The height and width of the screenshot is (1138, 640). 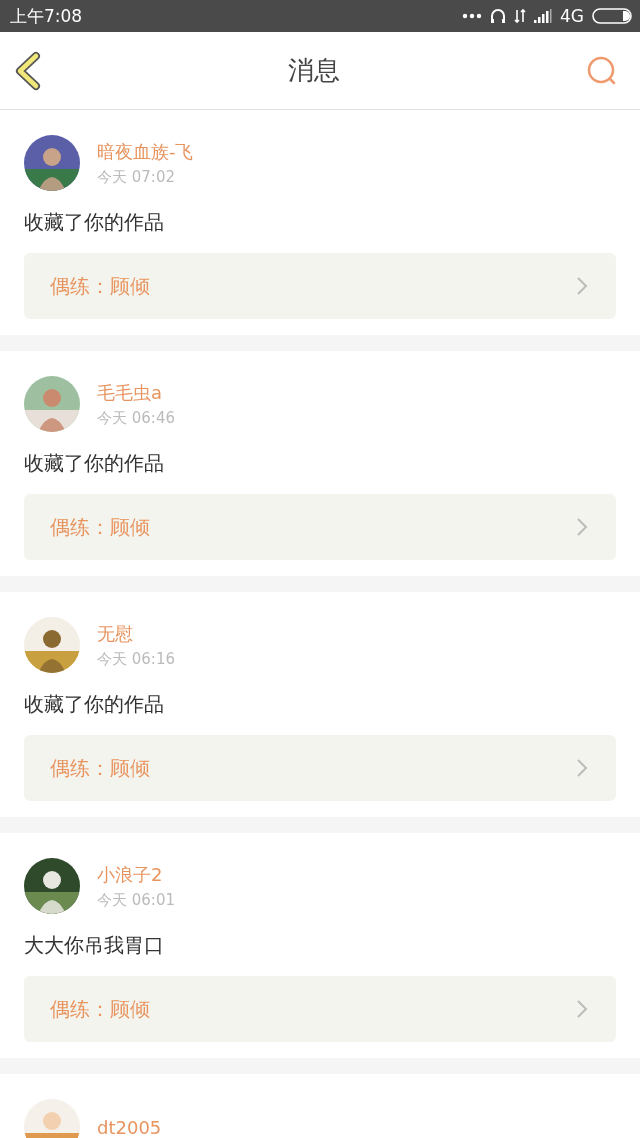 I want to click on user-name: 小浪子2, so click(x=136, y=874).